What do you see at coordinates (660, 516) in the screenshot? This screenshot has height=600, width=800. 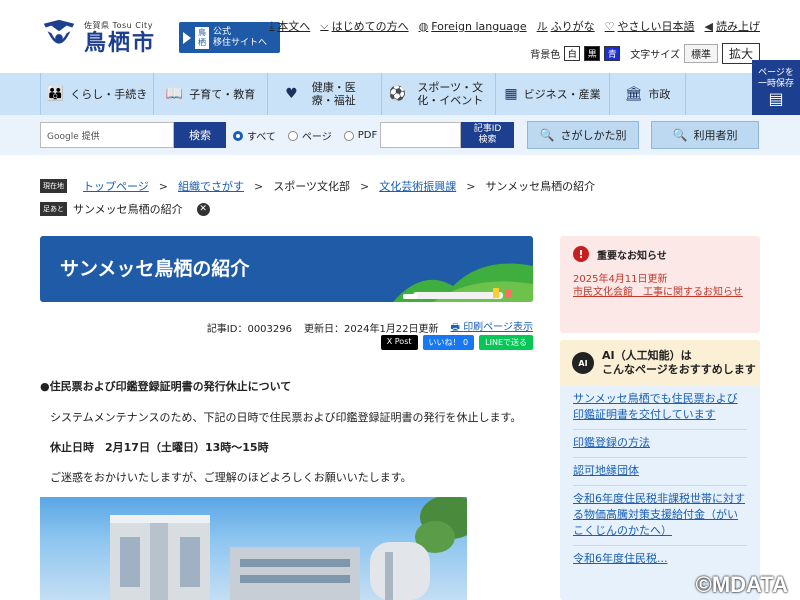 I see `ai-link: 令和6年度住民税非課税世帯に対する物価高騰対策支援給付金（がいこくじんのかたへ）` at bounding box center [660, 516].